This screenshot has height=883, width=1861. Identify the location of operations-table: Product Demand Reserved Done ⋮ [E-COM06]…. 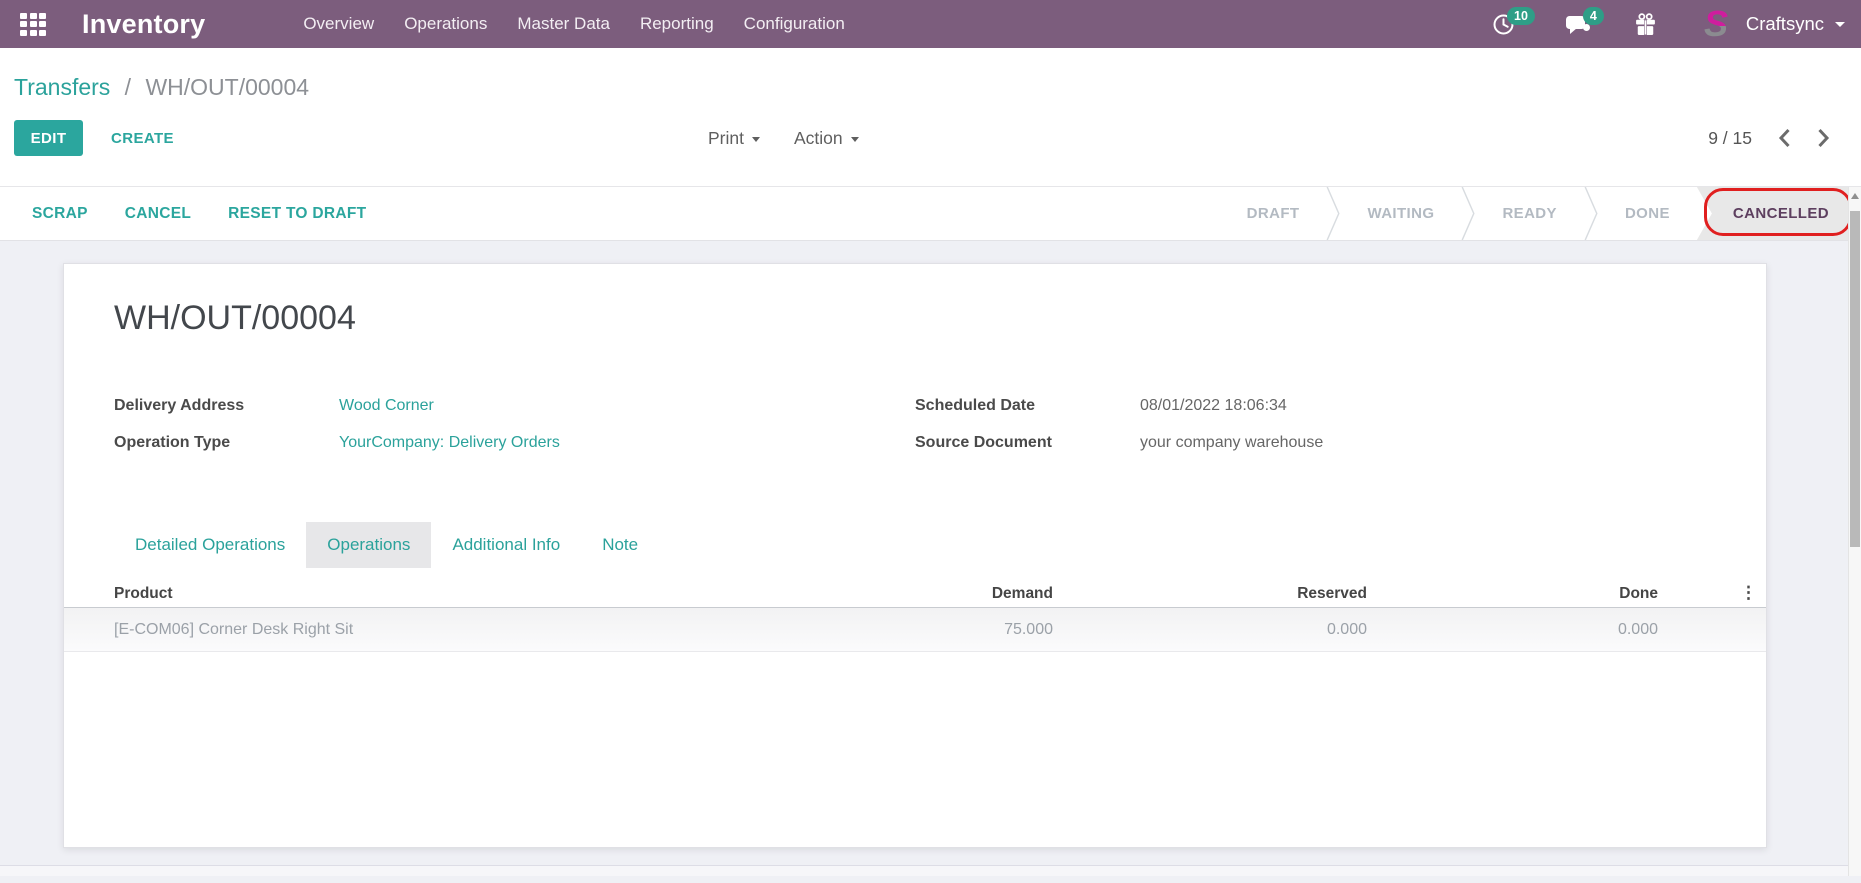
(915, 616).